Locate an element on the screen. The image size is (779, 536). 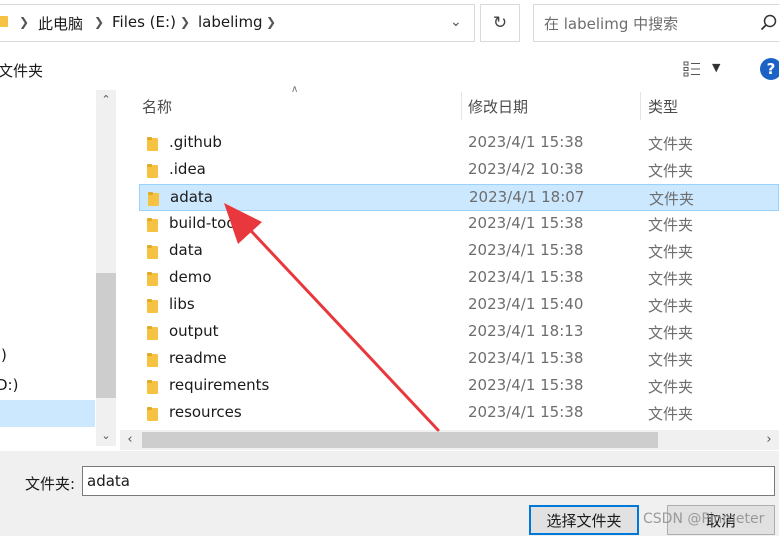
breadcrumb-drive: Files (E:) is located at coordinates (144, 22).